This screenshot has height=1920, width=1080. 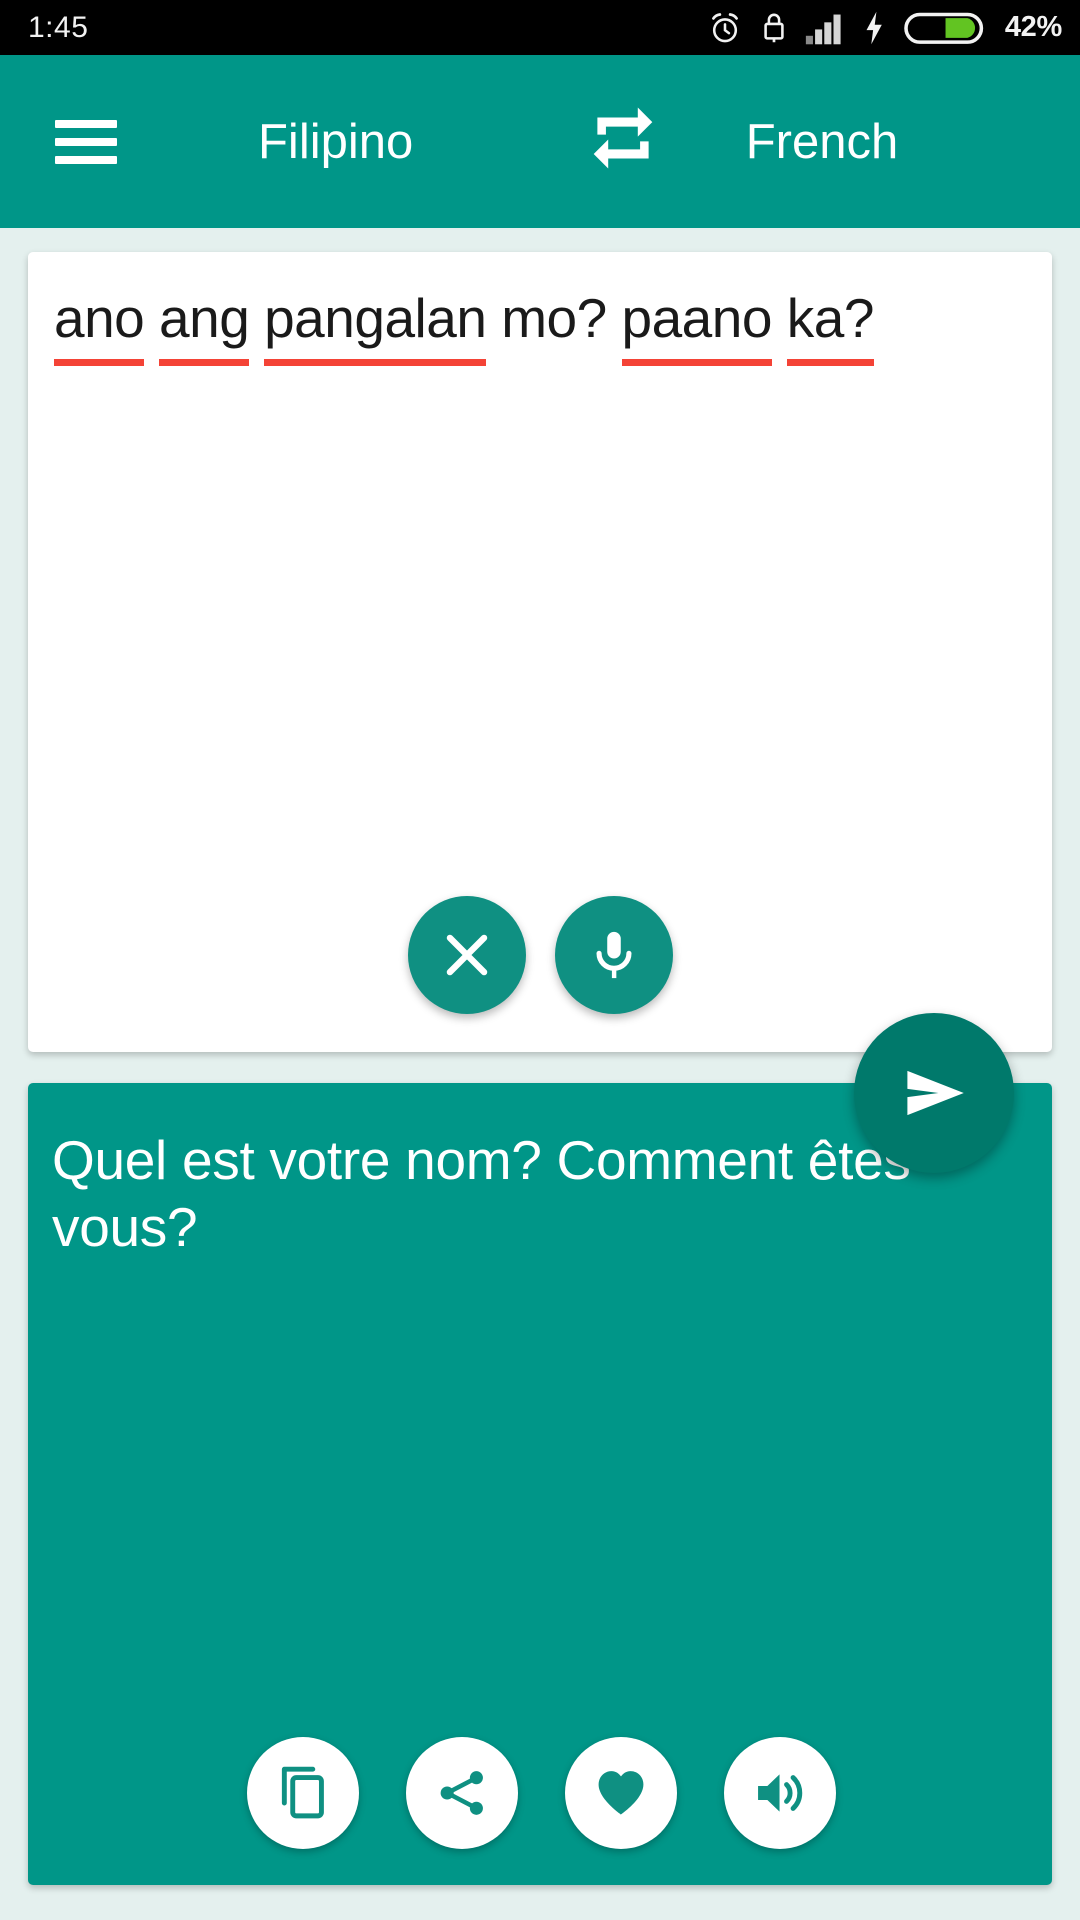 I want to click on signal-bars-icon, so click(x=823, y=29).